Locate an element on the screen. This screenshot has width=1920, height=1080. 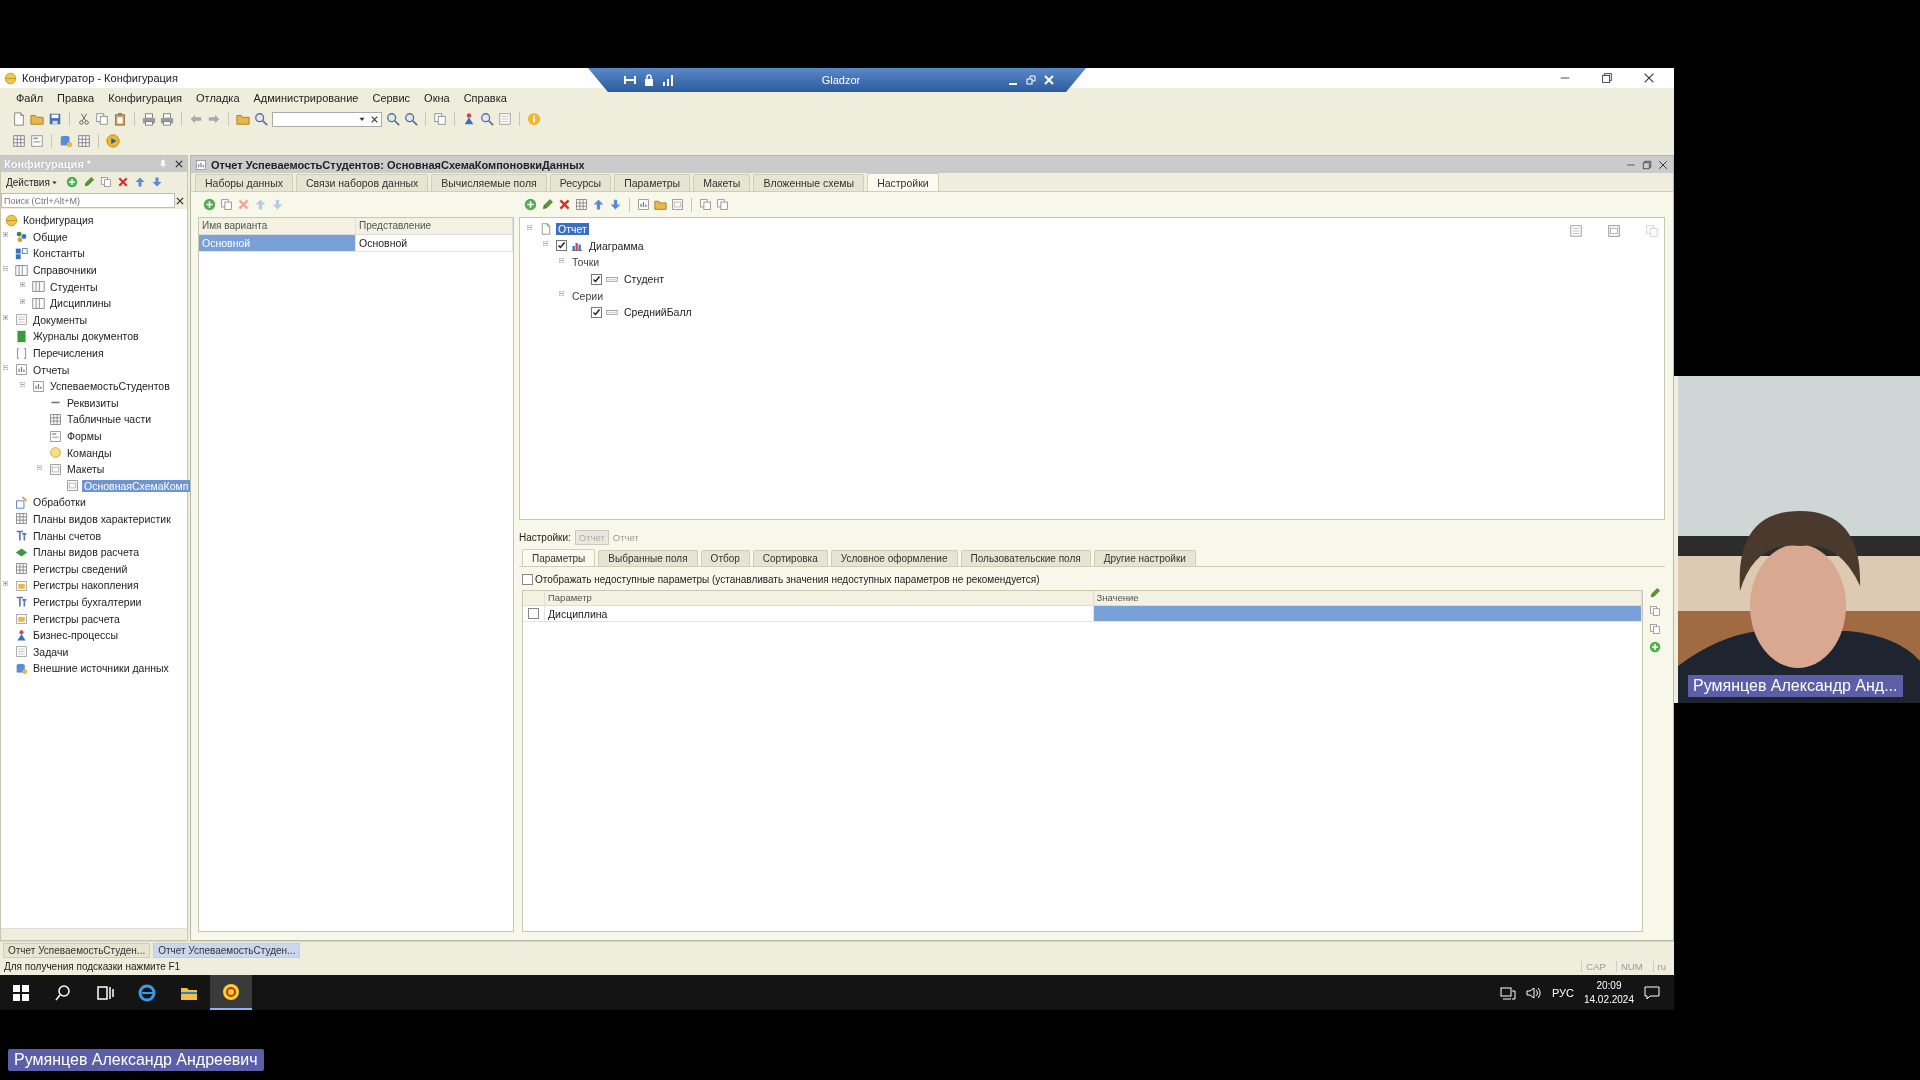
notifications-icon is located at coordinates (1652, 992).